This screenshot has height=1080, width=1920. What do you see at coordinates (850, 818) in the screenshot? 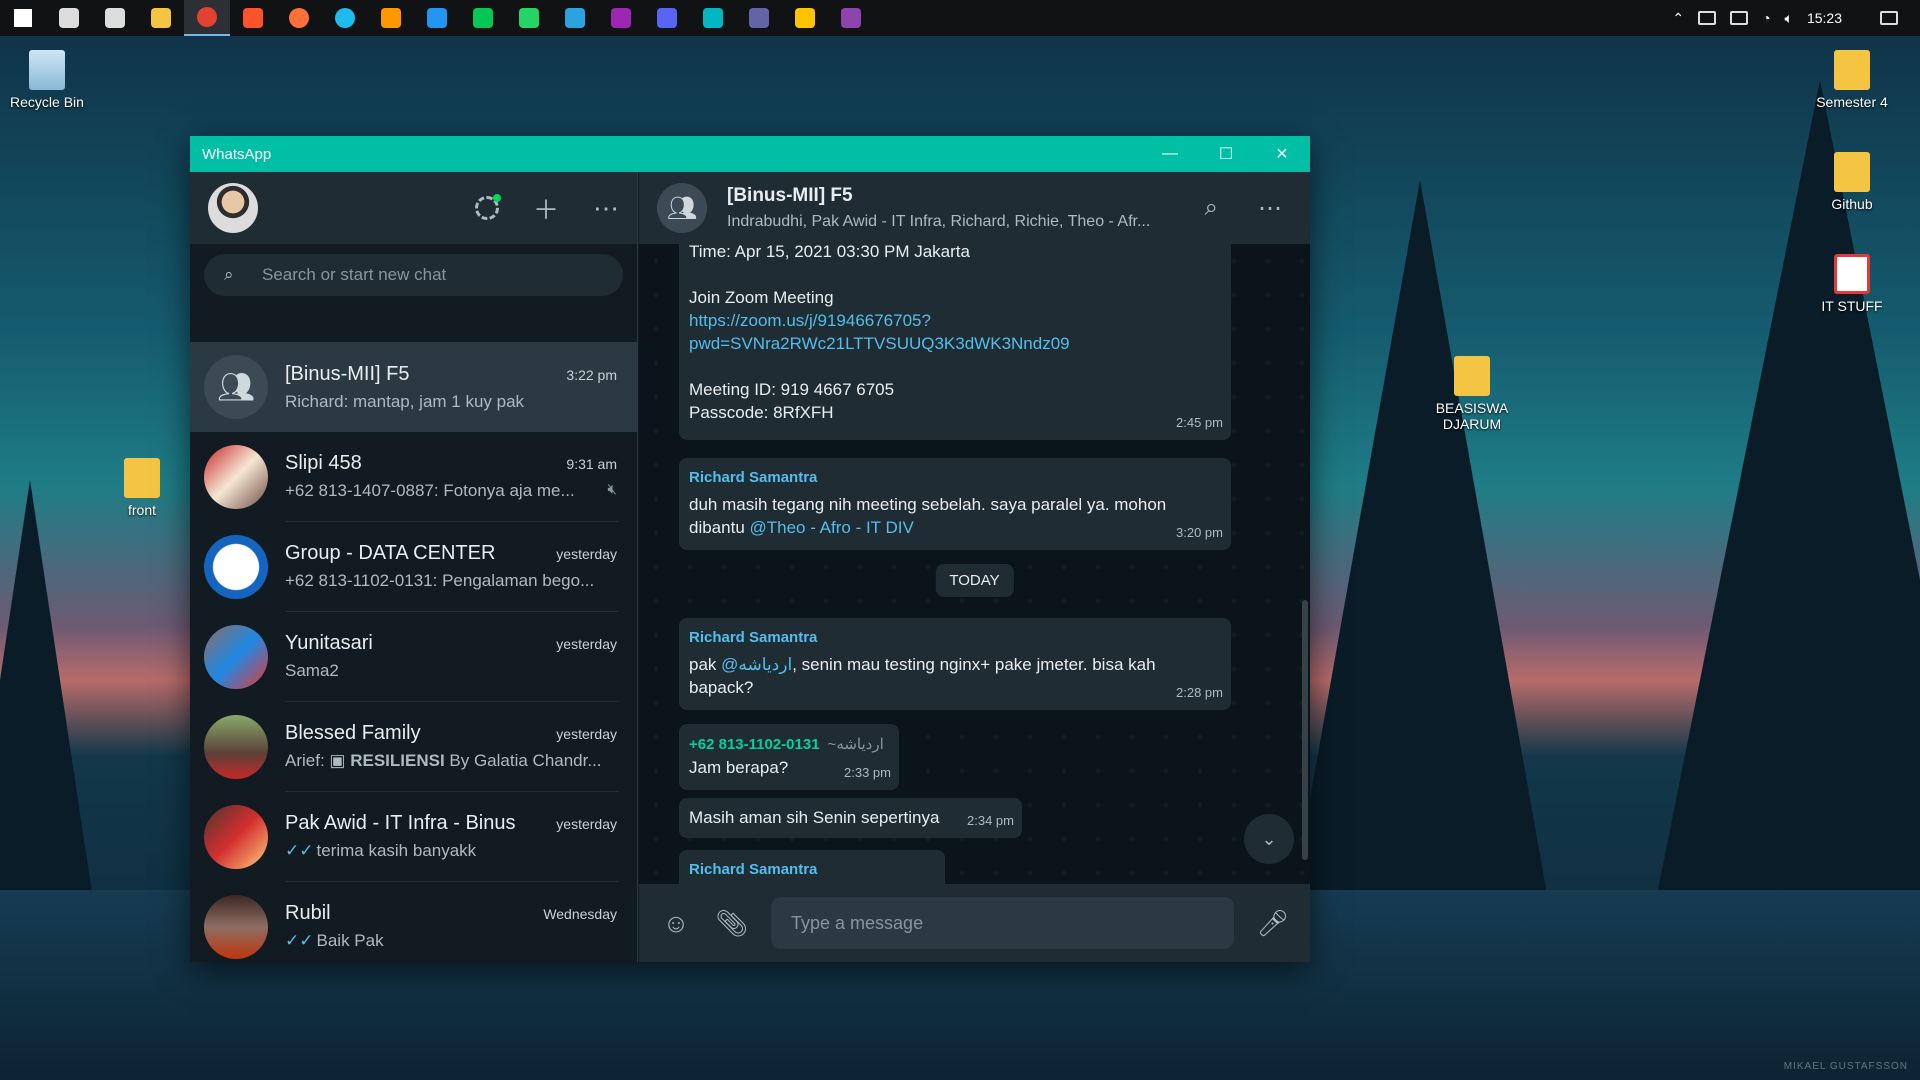
I see `message-bubble: Masih aman sih Senin sepertinya 2:34 pm` at bounding box center [850, 818].